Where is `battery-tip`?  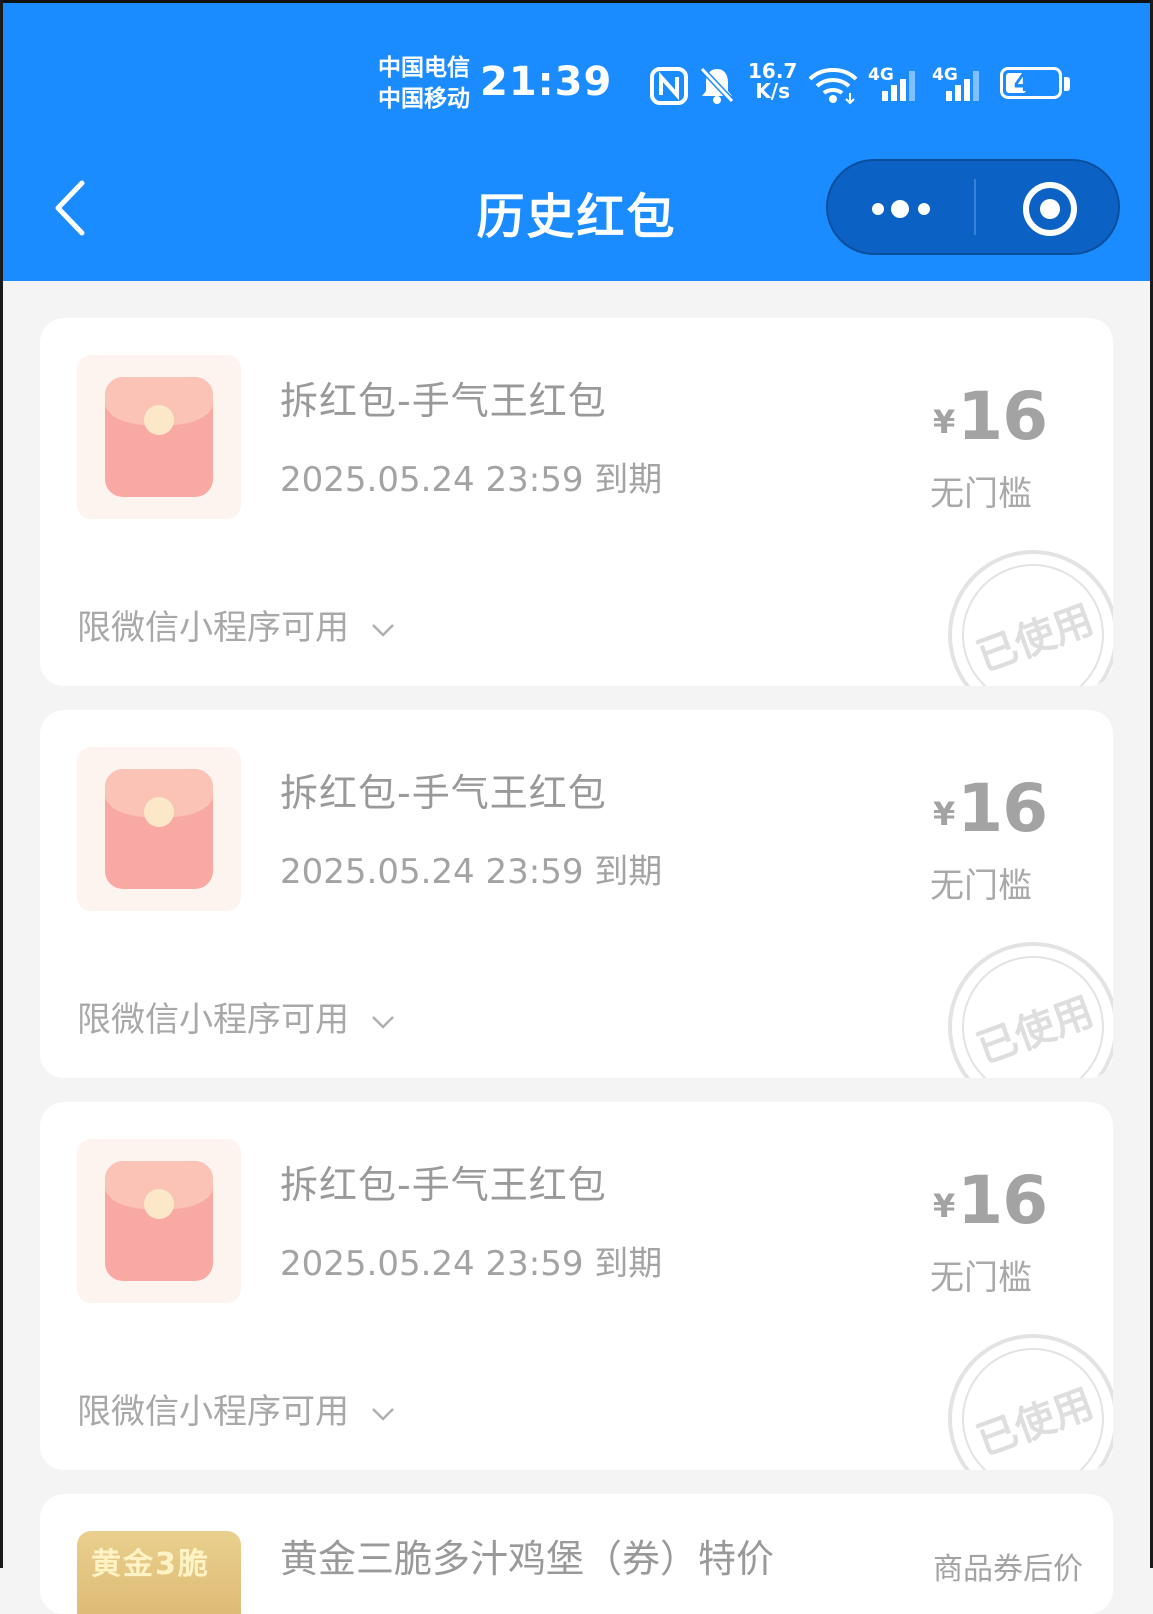 battery-tip is located at coordinates (1067, 84).